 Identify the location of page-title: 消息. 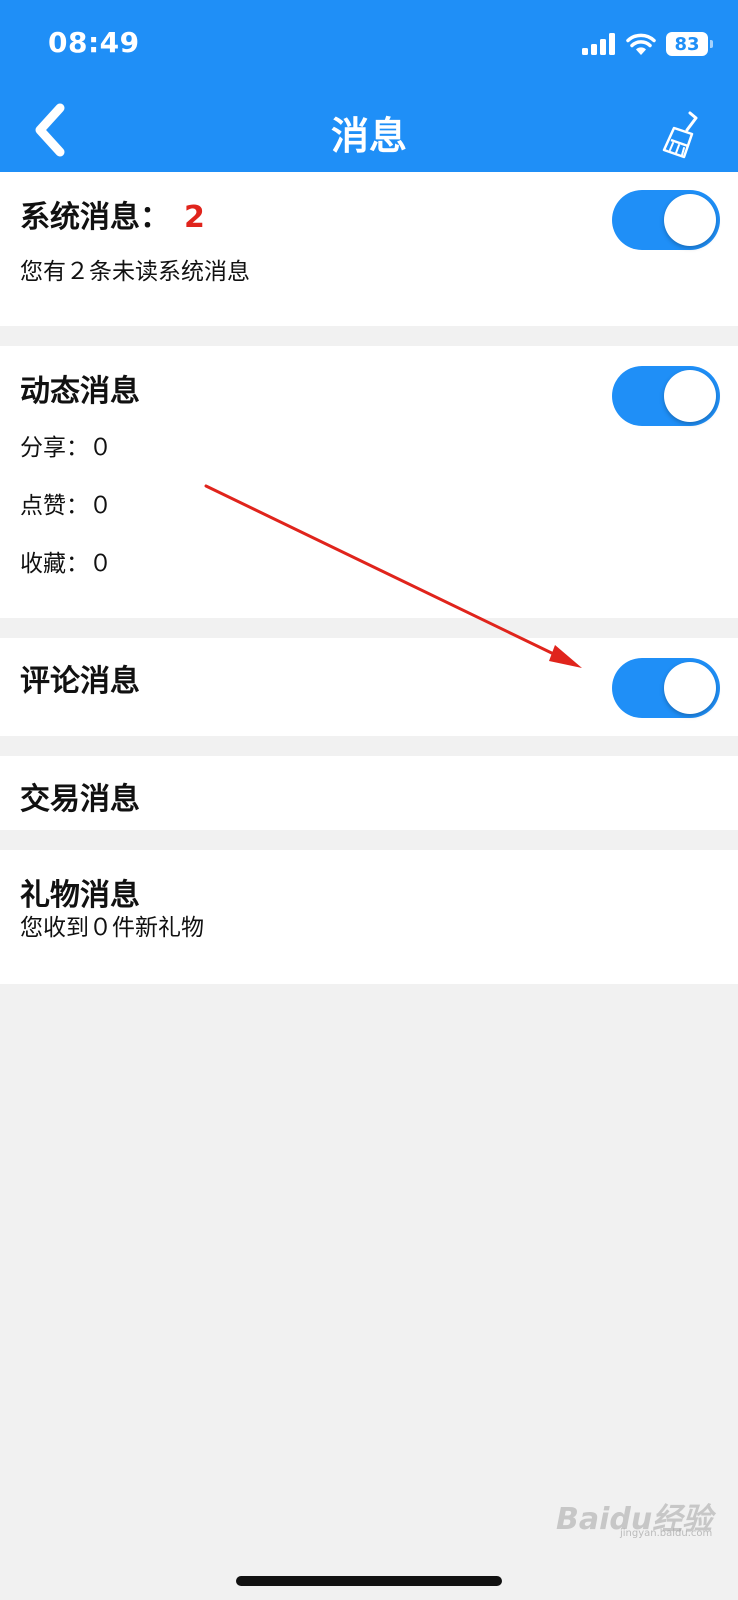
(368, 136).